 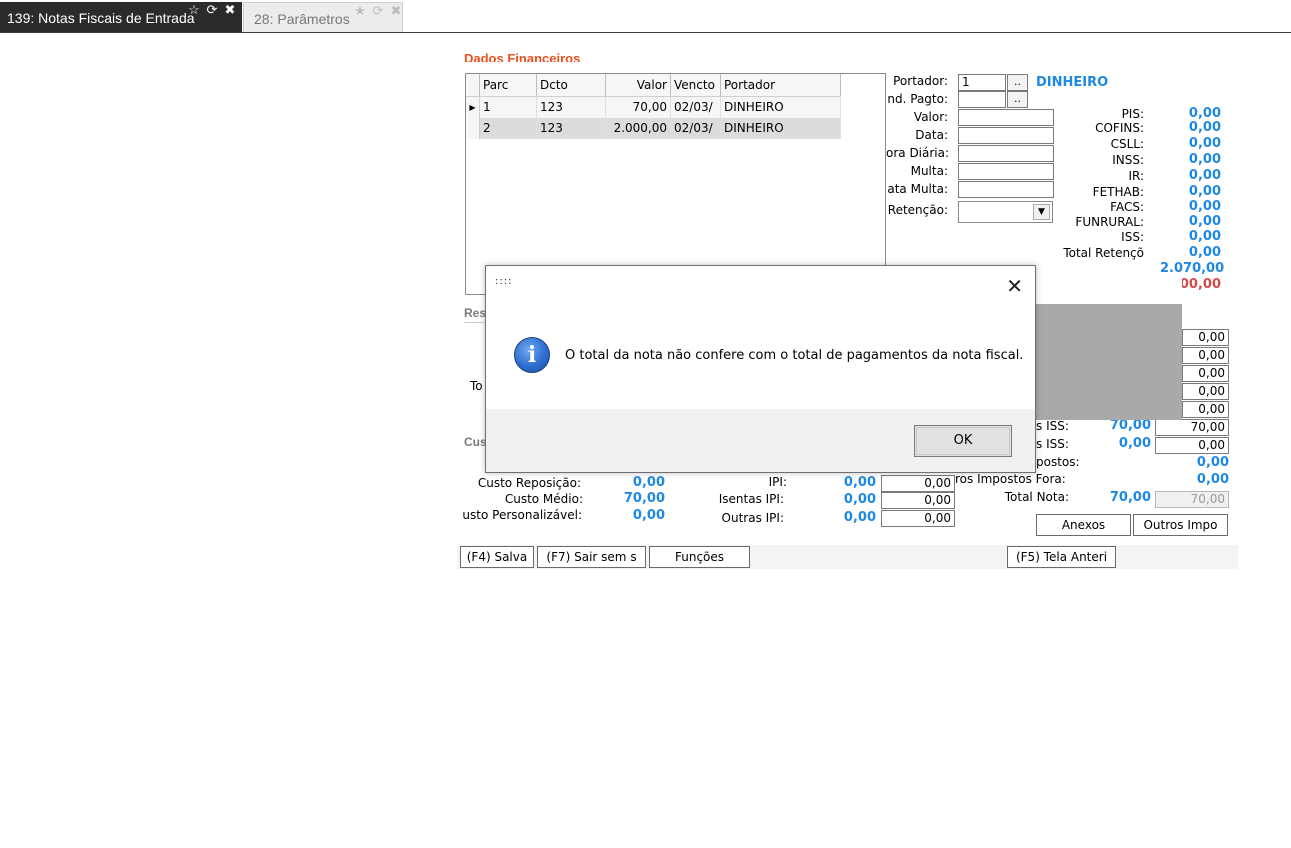 What do you see at coordinates (1205, 337) in the screenshot?
I see `resumo-input-1: 0,00` at bounding box center [1205, 337].